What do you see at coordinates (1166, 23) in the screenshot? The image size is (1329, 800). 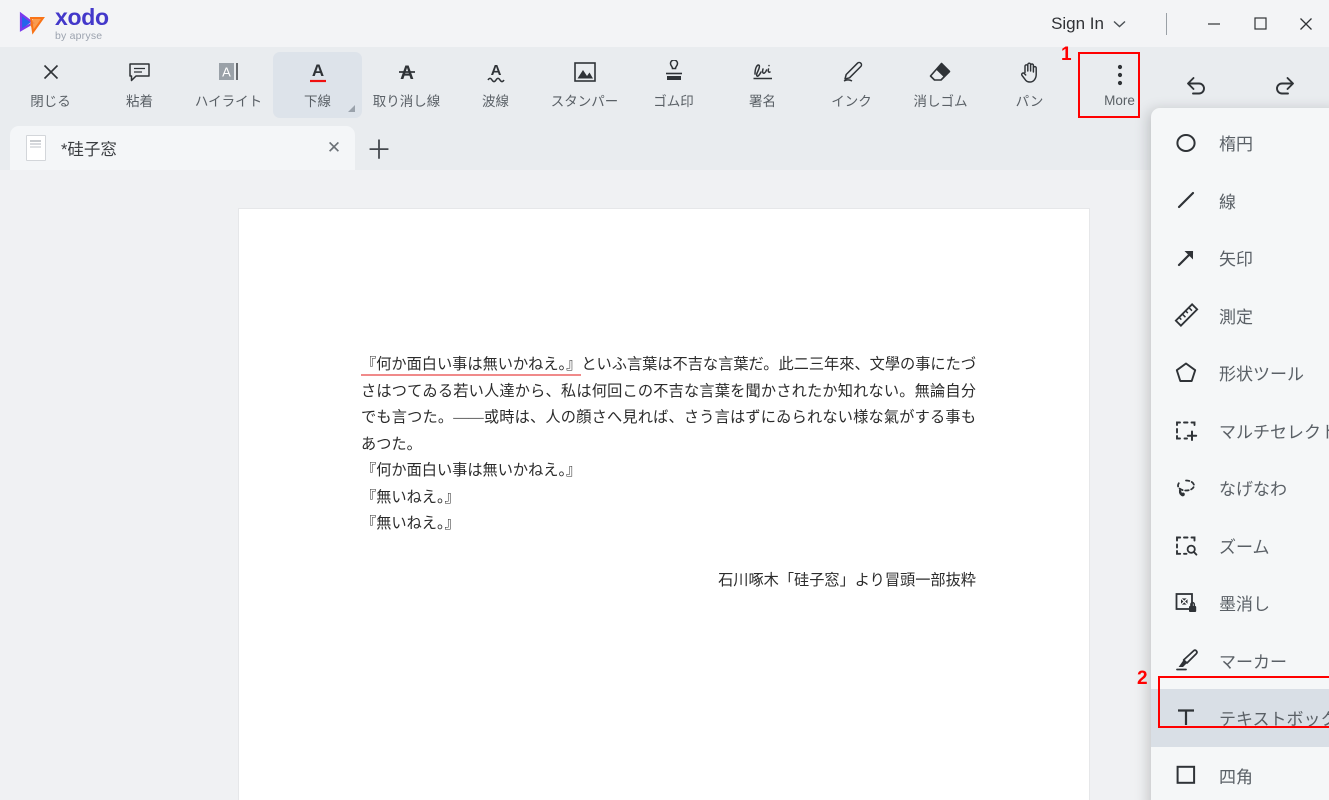 I see `title-divider` at bounding box center [1166, 23].